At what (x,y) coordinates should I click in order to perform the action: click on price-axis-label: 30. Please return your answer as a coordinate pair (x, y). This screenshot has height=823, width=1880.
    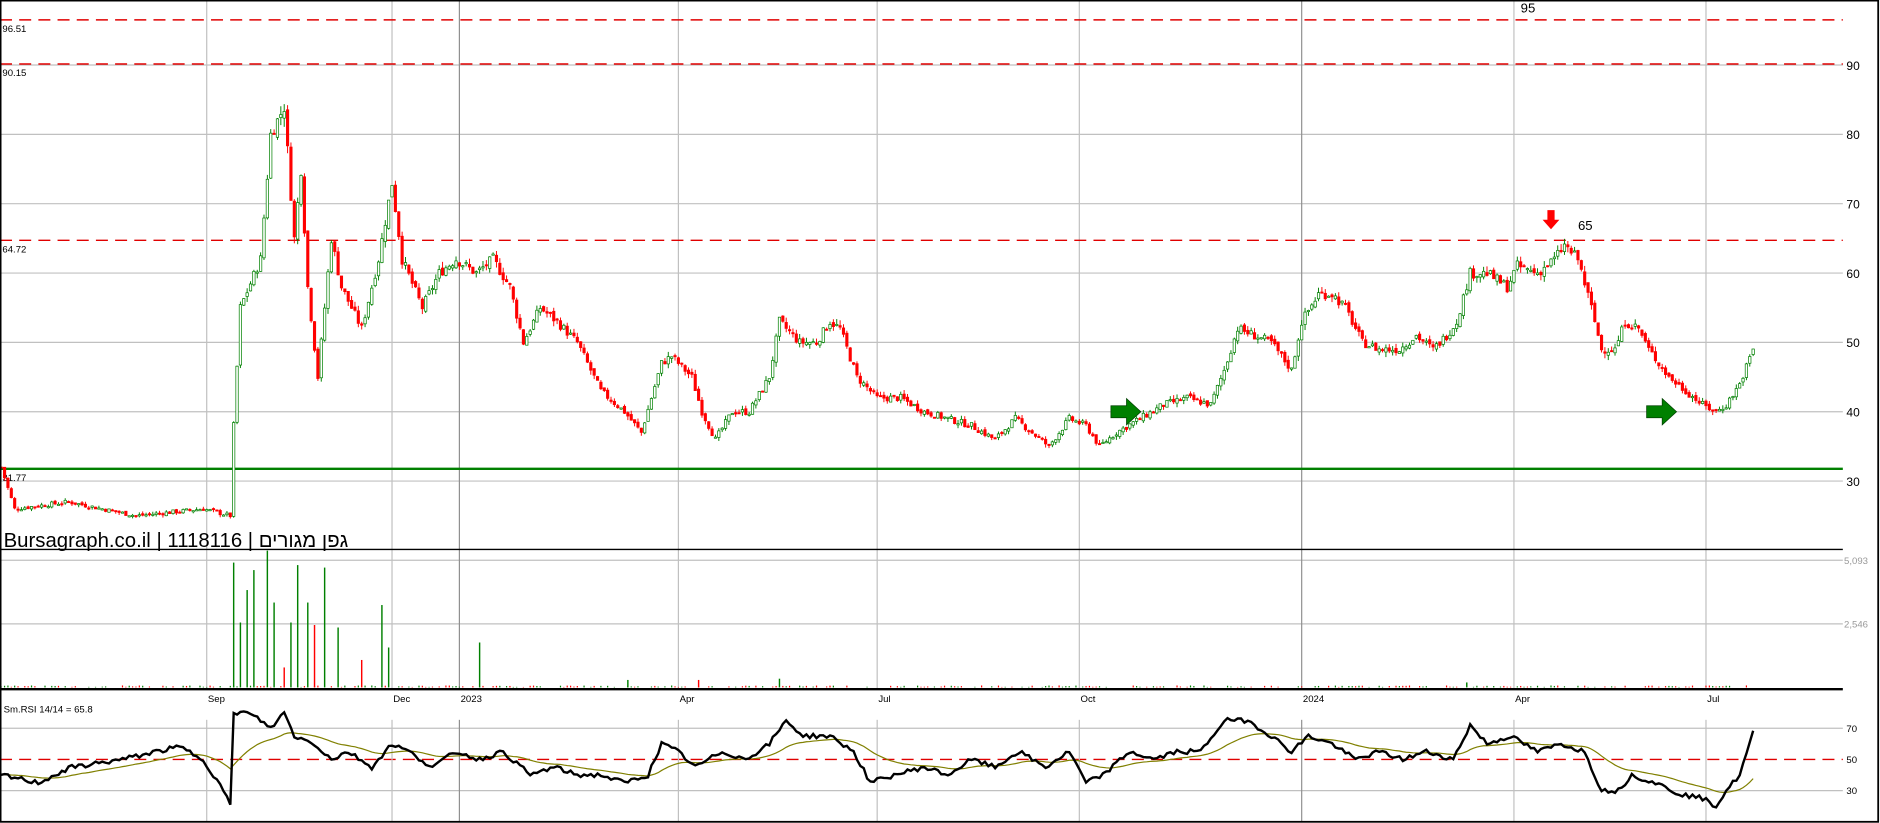
    Looking at the image, I should click on (1853, 482).